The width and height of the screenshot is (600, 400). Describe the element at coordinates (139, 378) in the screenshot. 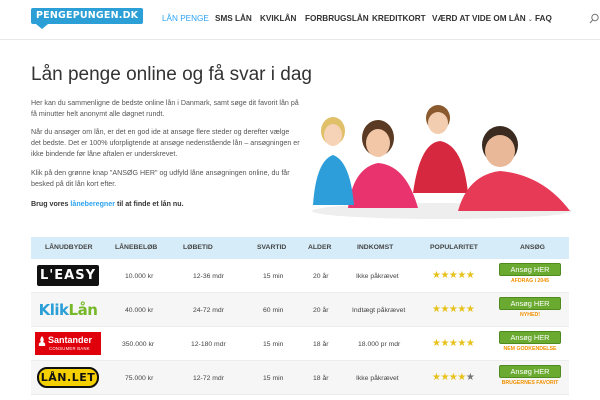

I see `amount-cell: 75.000 kr` at that location.